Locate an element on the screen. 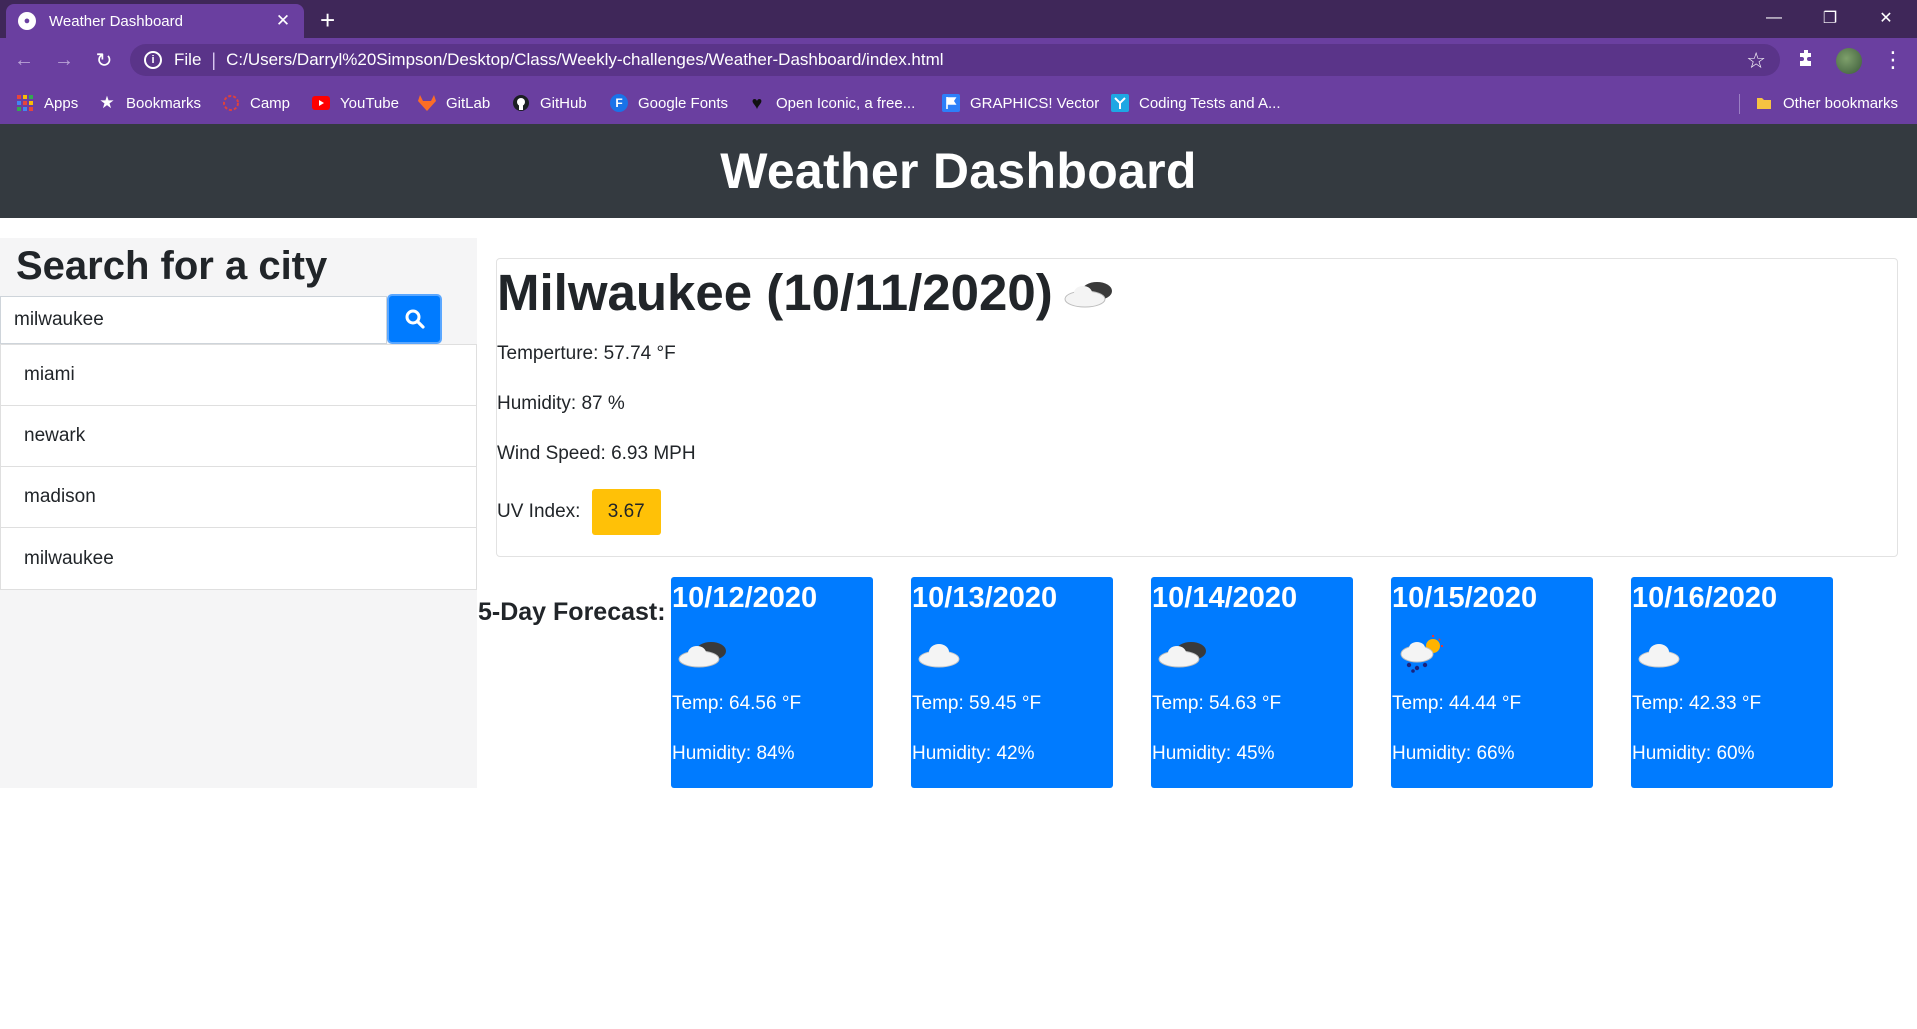 Image resolution: width=1917 pixels, height=1029 pixels. info-icon: i is located at coordinates (153, 60).